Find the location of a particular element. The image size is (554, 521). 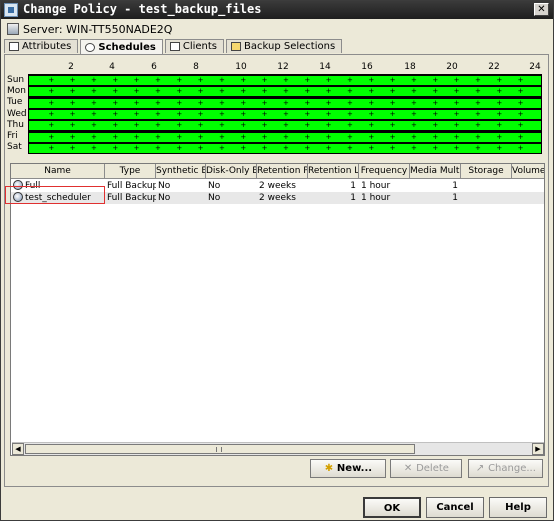

tab-label: Backup Selections is located at coordinates (290, 46).